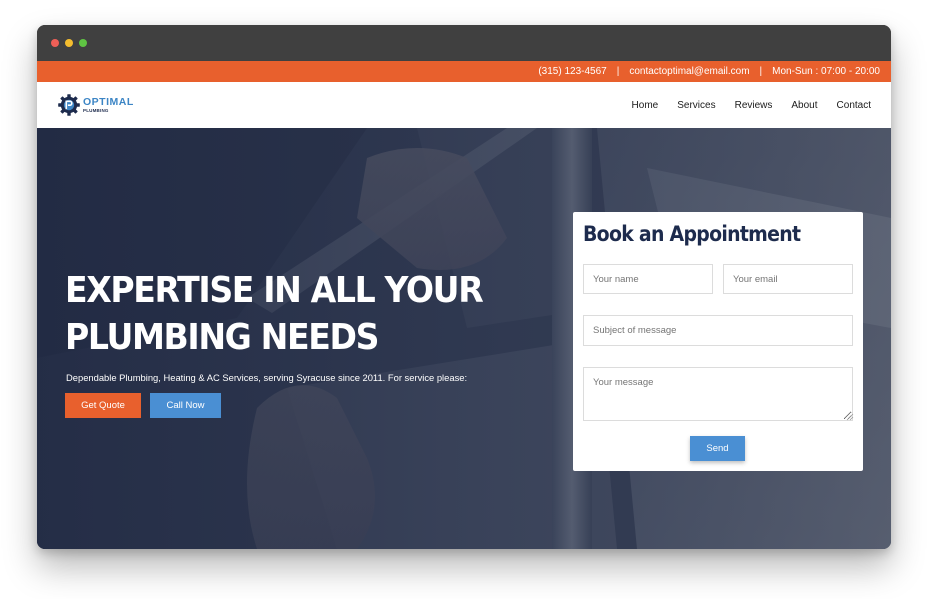 Image resolution: width=928 pixels, height=599 pixels. I want to click on nav-item-reviews: Reviews, so click(754, 105).